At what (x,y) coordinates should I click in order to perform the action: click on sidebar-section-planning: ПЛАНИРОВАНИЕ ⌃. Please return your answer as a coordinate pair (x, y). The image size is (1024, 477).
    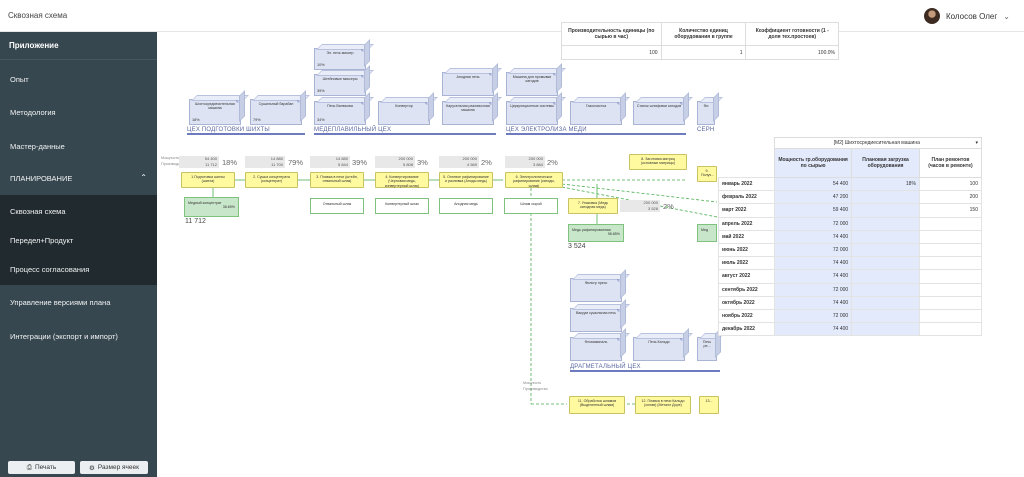
    Looking at the image, I should click on (78, 184).